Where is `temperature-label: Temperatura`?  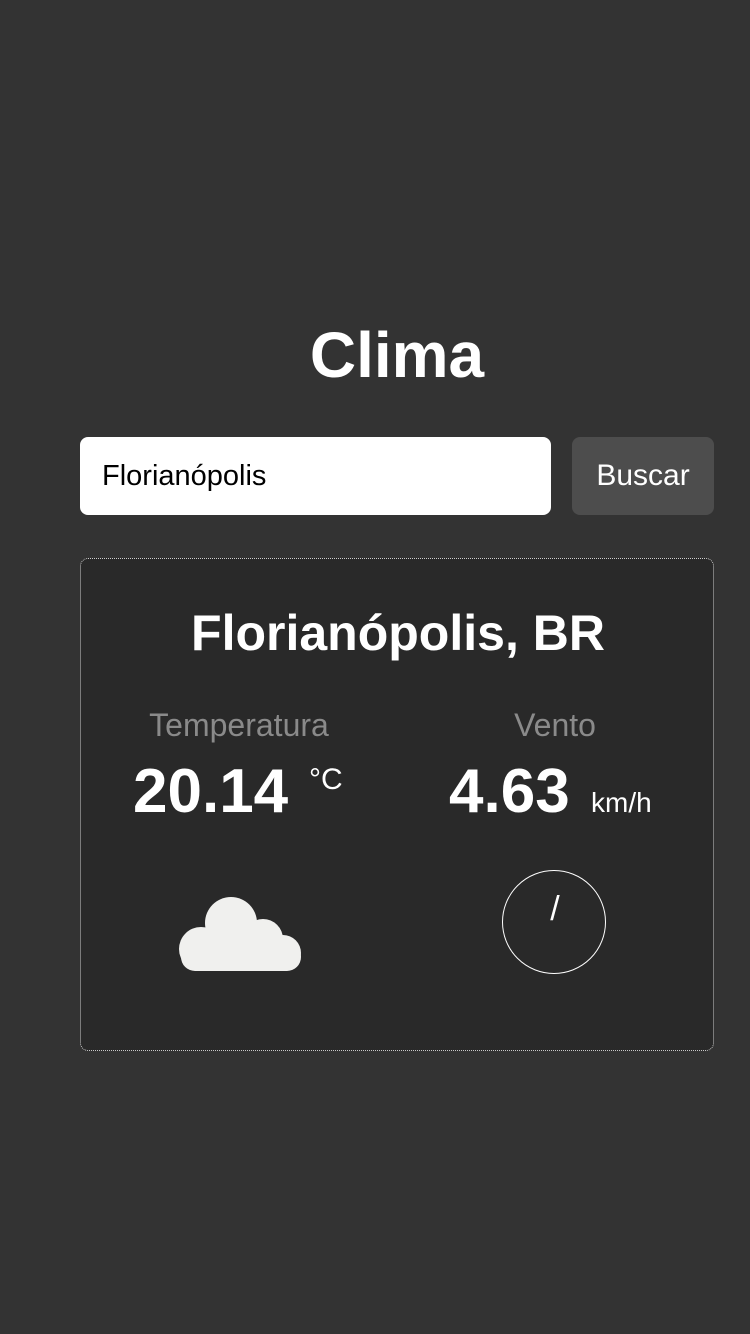 temperature-label: Temperatura is located at coordinates (239, 725).